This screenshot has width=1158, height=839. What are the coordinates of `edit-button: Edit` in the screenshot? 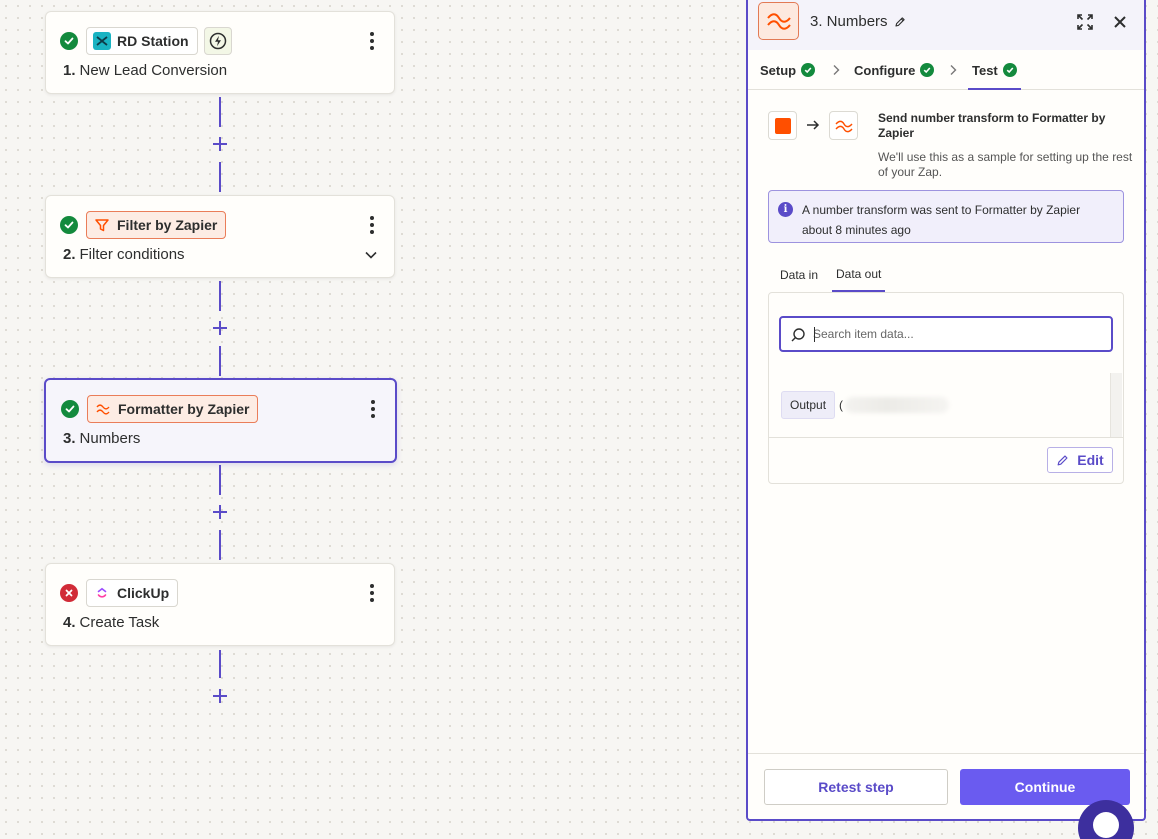 It's located at (1080, 460).